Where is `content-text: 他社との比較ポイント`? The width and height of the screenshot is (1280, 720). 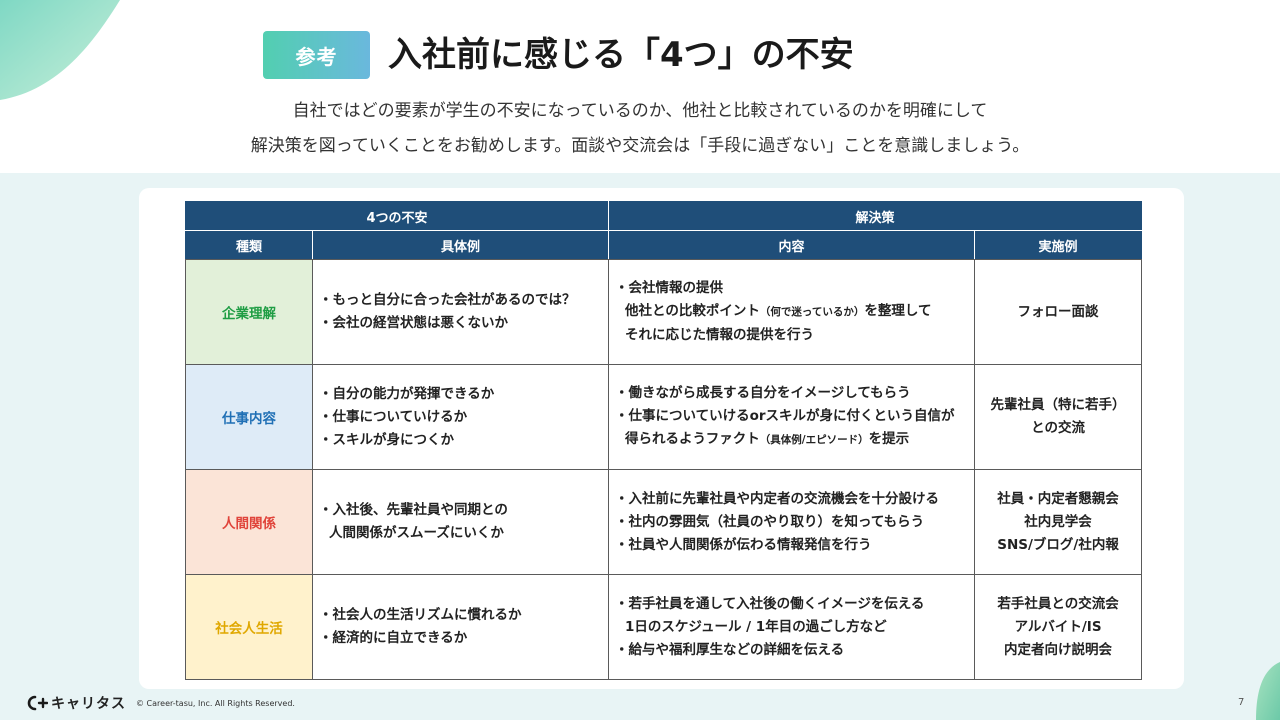 content-text: 他社との比較ポイント is located at coordinates (692, 311).